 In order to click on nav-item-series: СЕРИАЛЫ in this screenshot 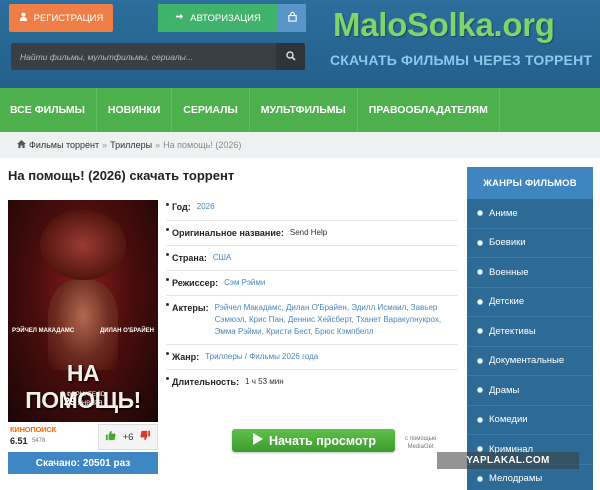, I will do `click(211, 110)`.